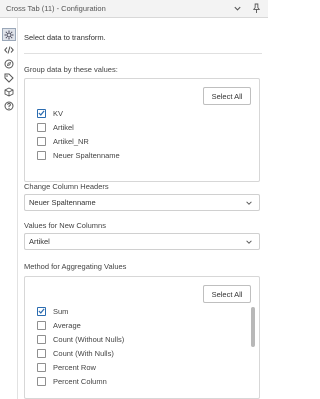  Describe the element at coordinates (63, 127) in the screenshot. I see `item-label: Artikel` at that location.